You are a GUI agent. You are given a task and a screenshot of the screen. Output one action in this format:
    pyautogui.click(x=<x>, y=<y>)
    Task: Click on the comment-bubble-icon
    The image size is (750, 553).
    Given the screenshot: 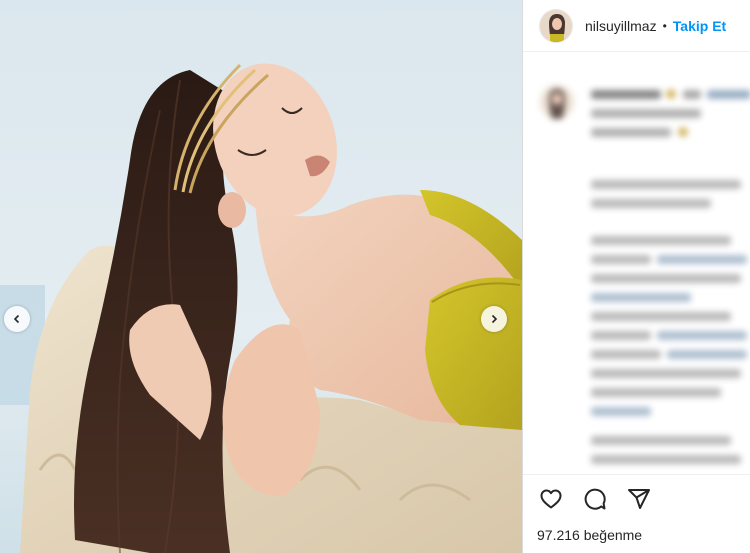 What is the action you would take?
    pyautogui.click(x=595, y=499)
    